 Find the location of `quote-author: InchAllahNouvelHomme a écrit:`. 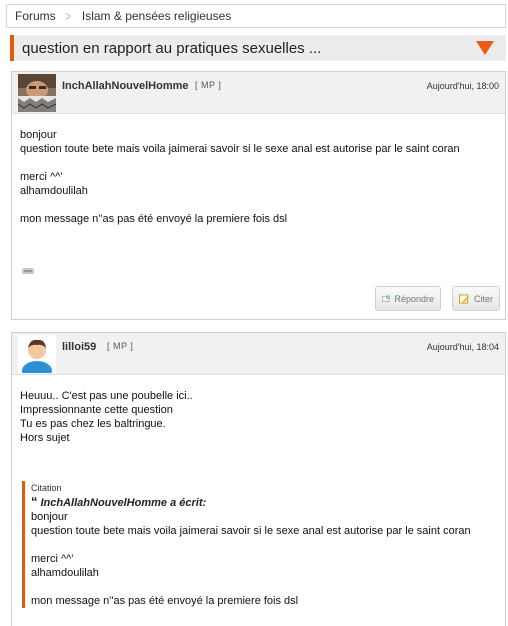

quote-author: InchAllahNouvelHomme a écrit: is located at coordinates (124, 503).